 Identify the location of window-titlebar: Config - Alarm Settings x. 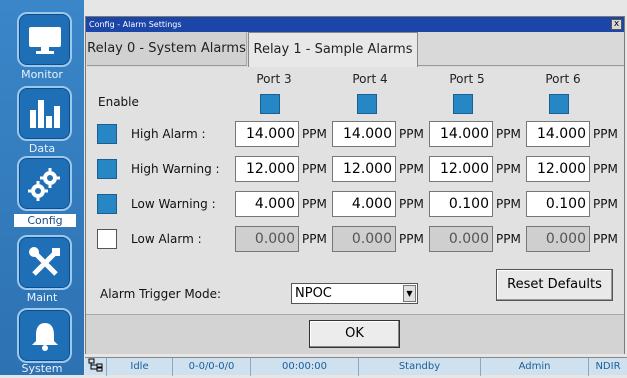
(355, 24).